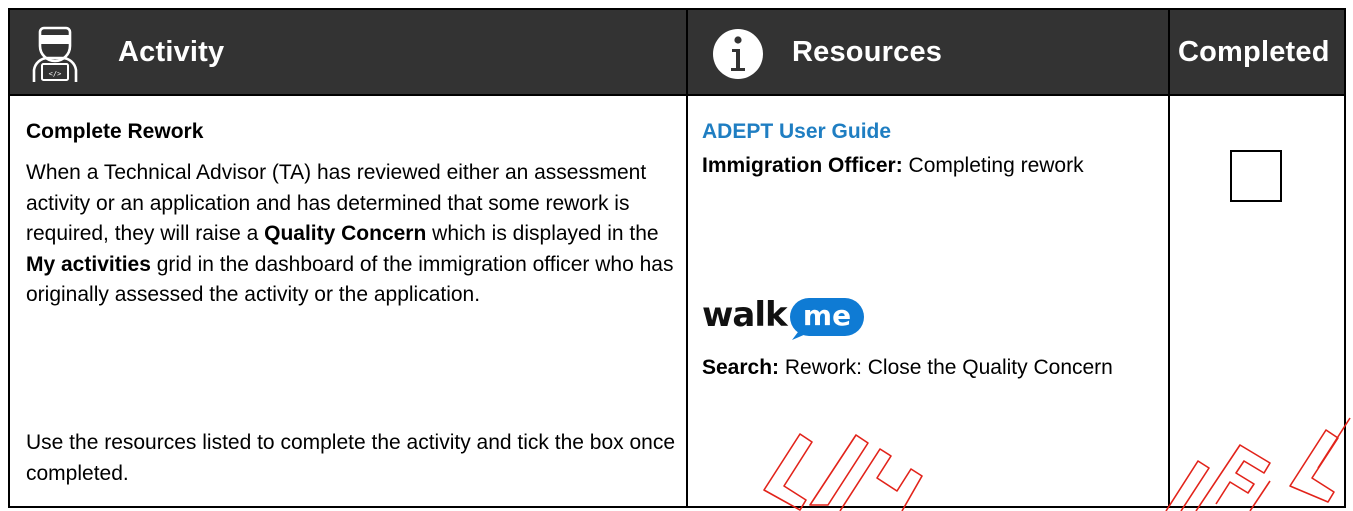 The width and height of the screenshot is (1353, 511). I want to click on activity-description-text: which is displayed in the, so click(542, 233).